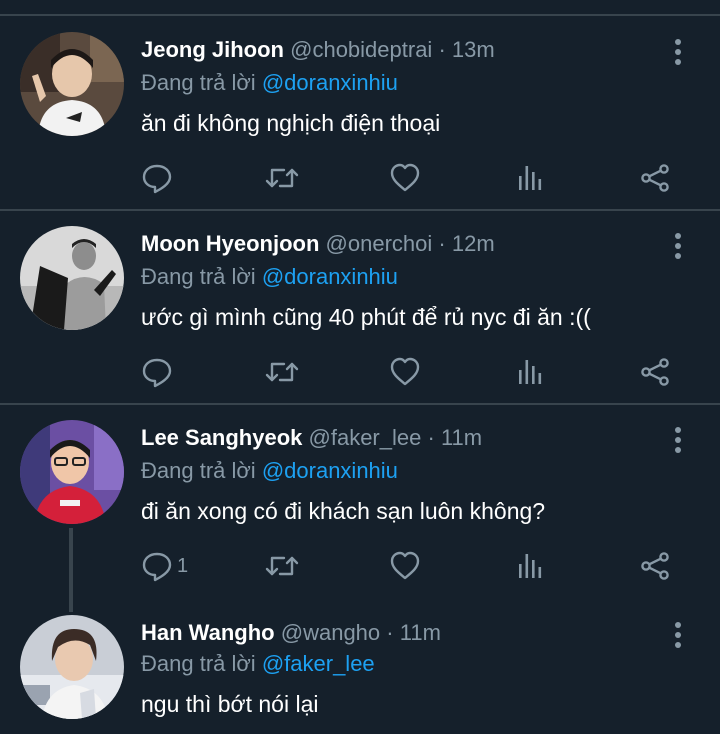 The image size is (720, 734). What do you see at coordinates (318, 663) in the screenshot?
I see `reply-mention-link: @faker_lee` at bounding box center [318, 663].